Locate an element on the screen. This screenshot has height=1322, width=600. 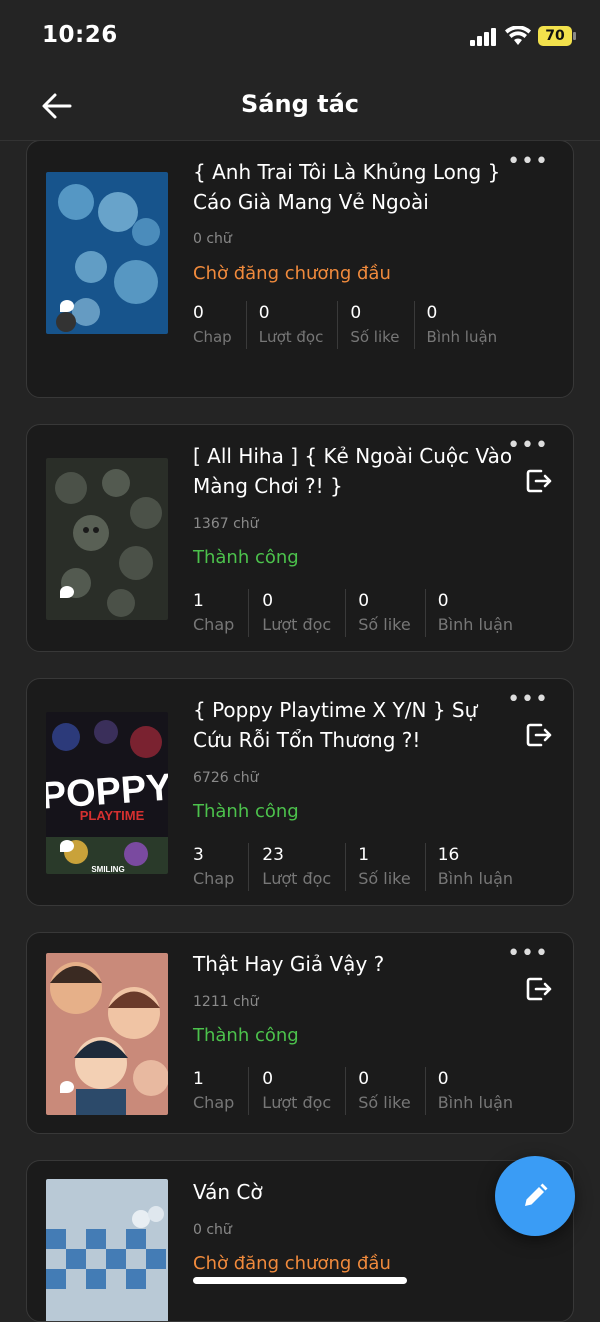
story-stats: 3 Chap 23 Lượt đọc 1 Số like 16 Bình luận is located at coordinates (366, 867).